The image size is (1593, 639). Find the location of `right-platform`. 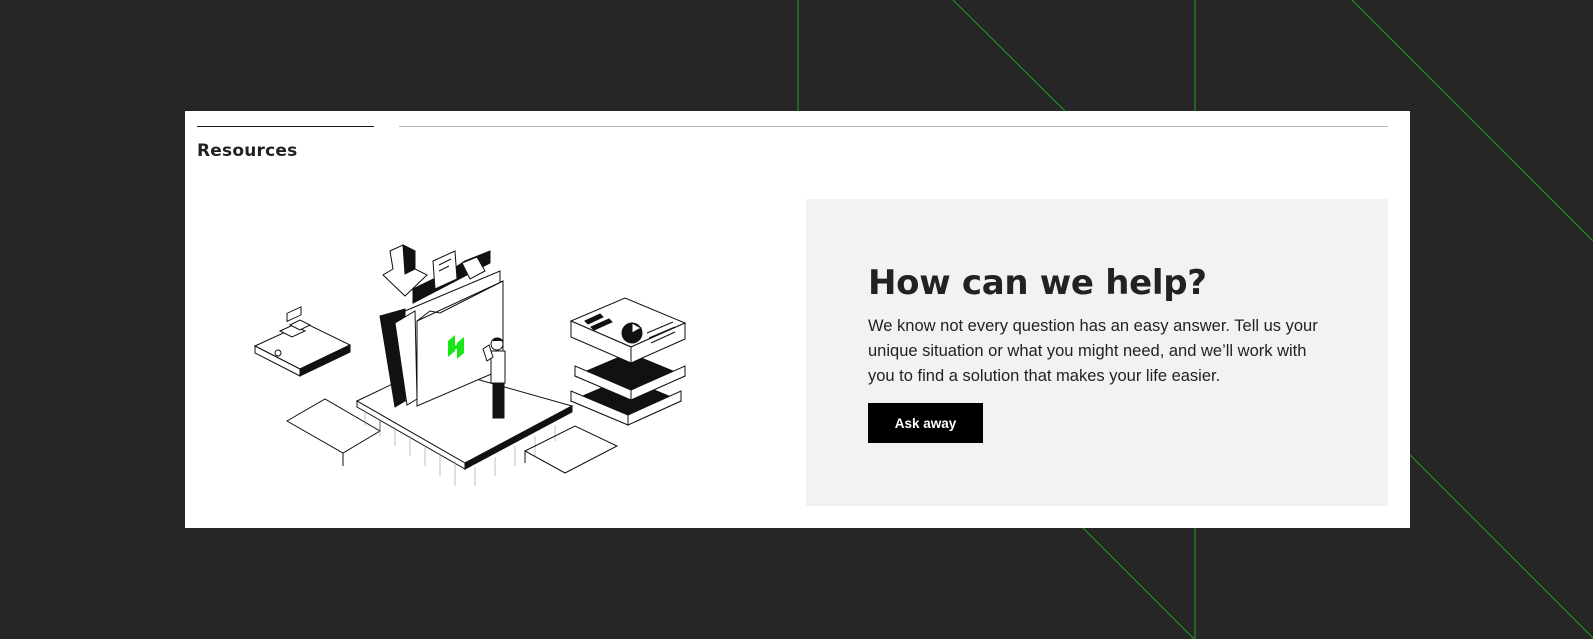

right-platform is located at coordinates (571, 449).